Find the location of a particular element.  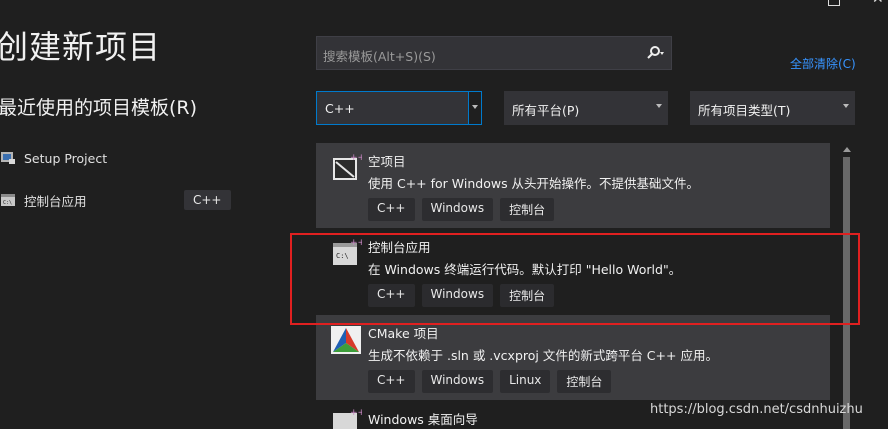

recent-item-label: 控制台应用 is located at coordinates (55, 201).